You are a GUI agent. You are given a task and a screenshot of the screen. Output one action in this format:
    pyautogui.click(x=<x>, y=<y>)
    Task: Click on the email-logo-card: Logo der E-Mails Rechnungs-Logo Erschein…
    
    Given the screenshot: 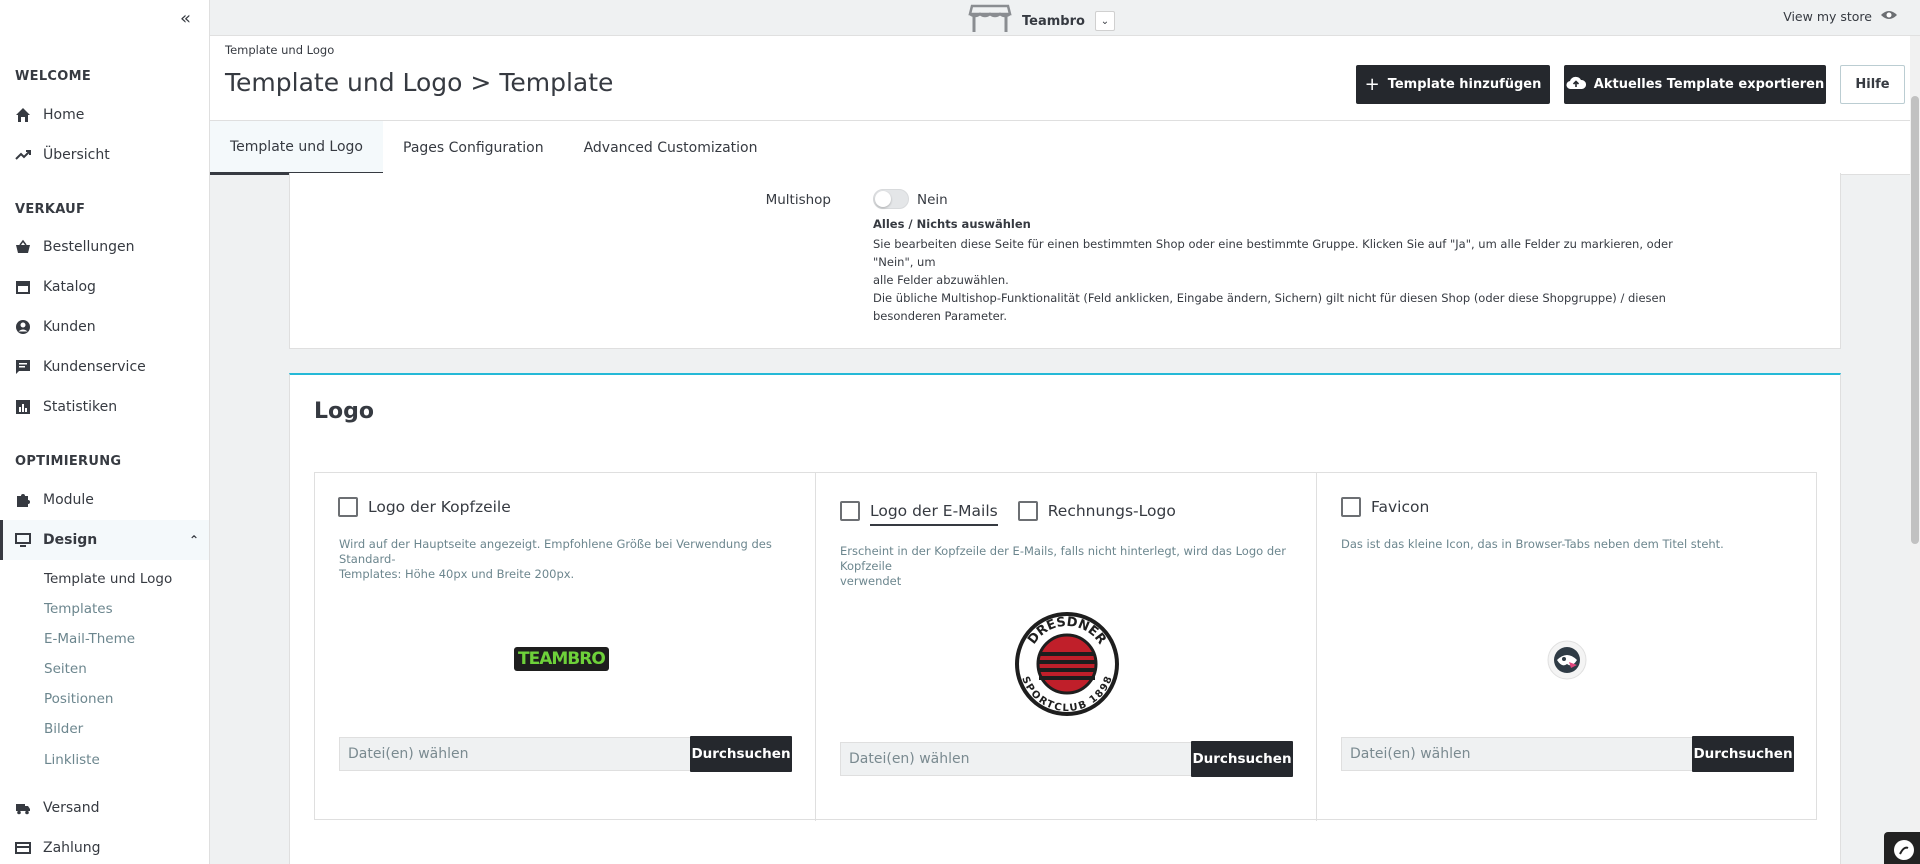 What is the action you would take?
    pyautogui.click(x=1066, y=647)
    